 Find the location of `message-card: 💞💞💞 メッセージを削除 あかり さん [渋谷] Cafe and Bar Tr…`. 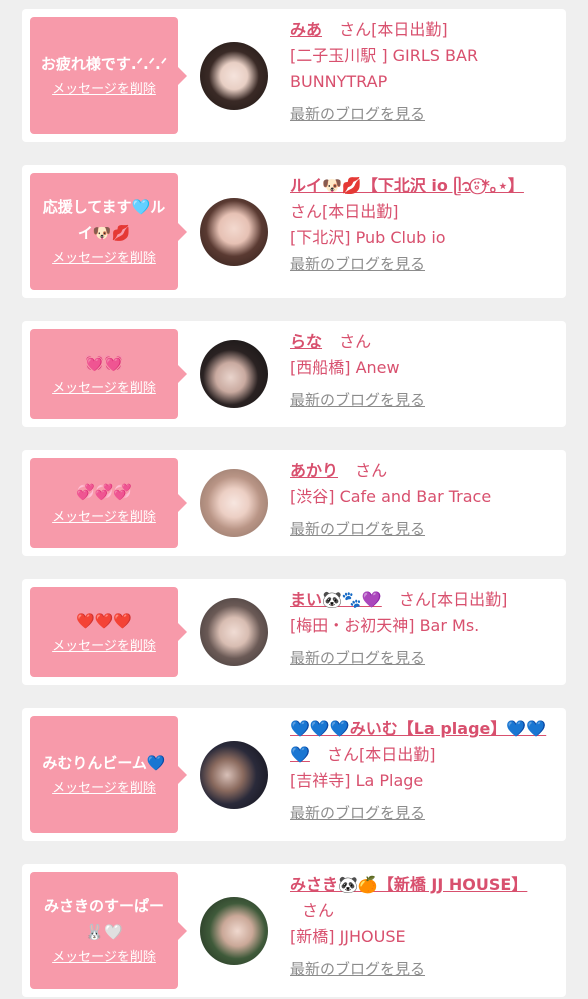

message-card: 💞💞💞 メッセージを削除 あかり さん [渋谷] Cafe and Bar Tr… is located at coordinates (294, 503).